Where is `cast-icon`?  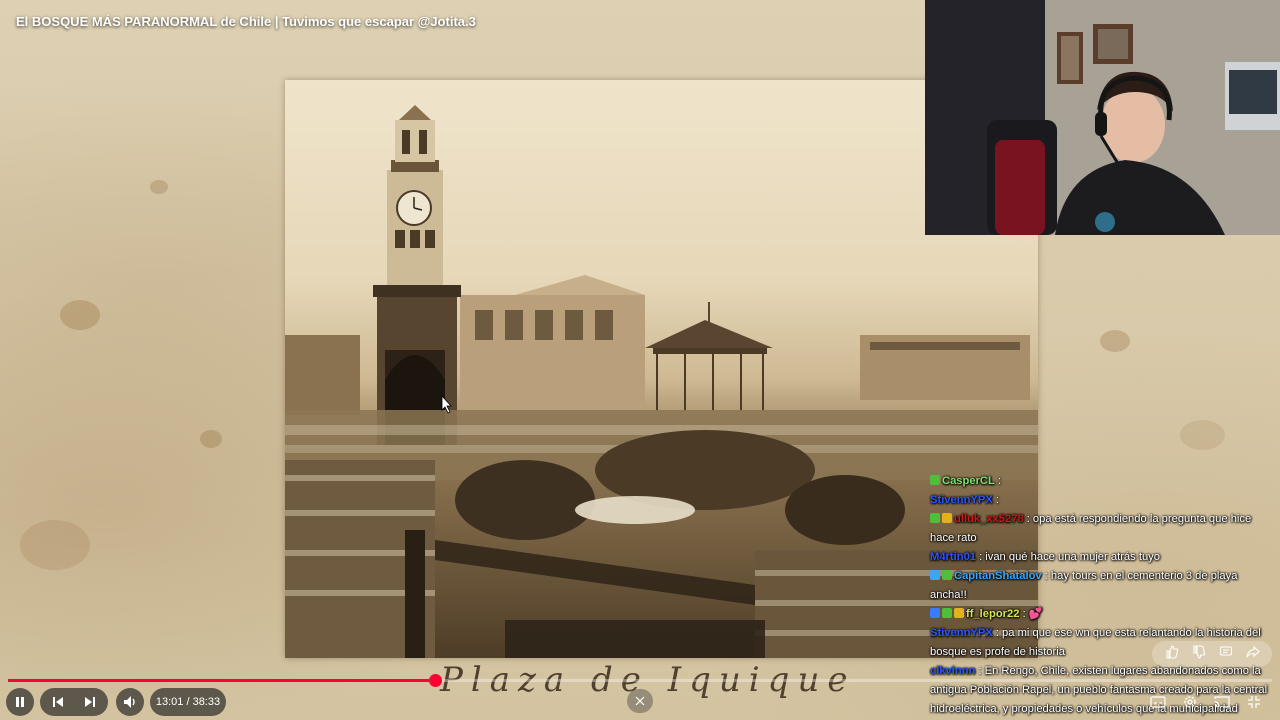 cast-icon is located at coordinates (1222, 702).